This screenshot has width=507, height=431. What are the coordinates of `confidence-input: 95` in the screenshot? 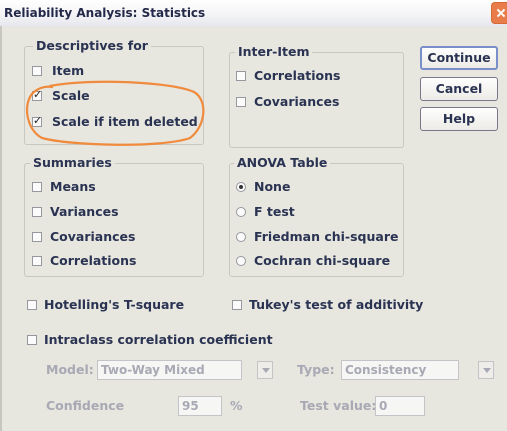 It's located at (200, 406).